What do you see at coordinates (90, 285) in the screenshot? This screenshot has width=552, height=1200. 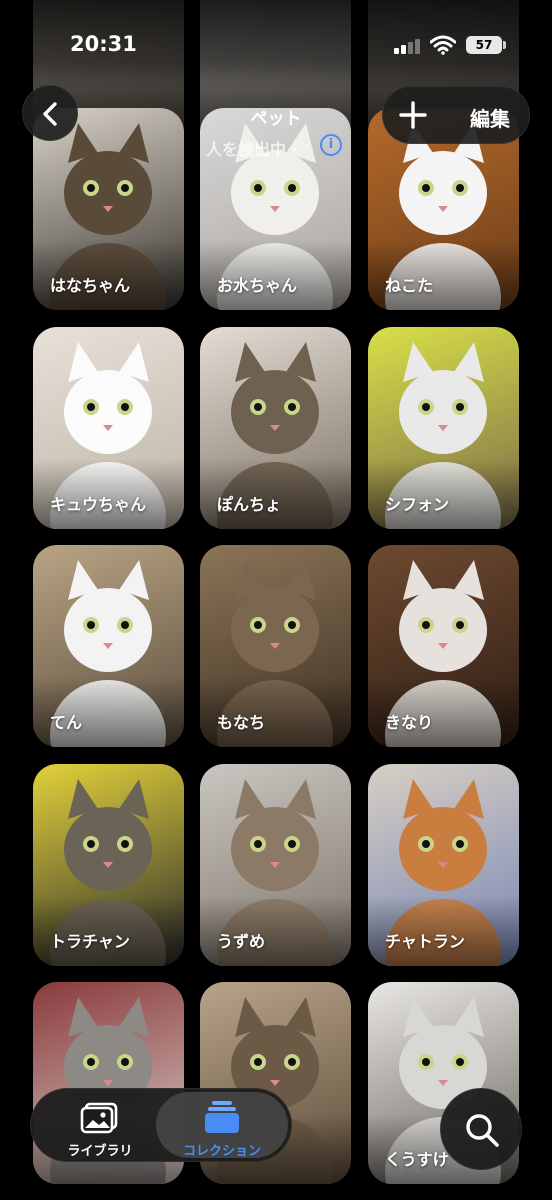 I see `pet-name: はなちゃん` at bounding box center [90, 285].